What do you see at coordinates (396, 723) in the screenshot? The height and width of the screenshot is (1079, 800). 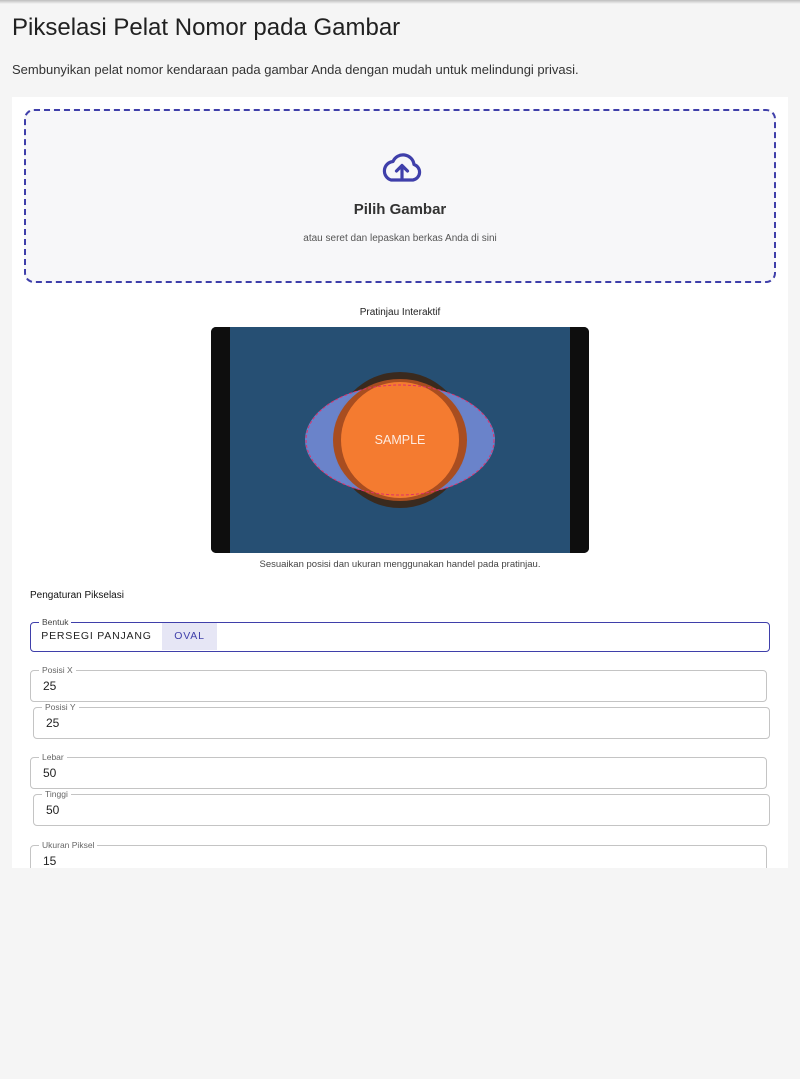 I see `position-y-input` at bounding box center [396, 723].